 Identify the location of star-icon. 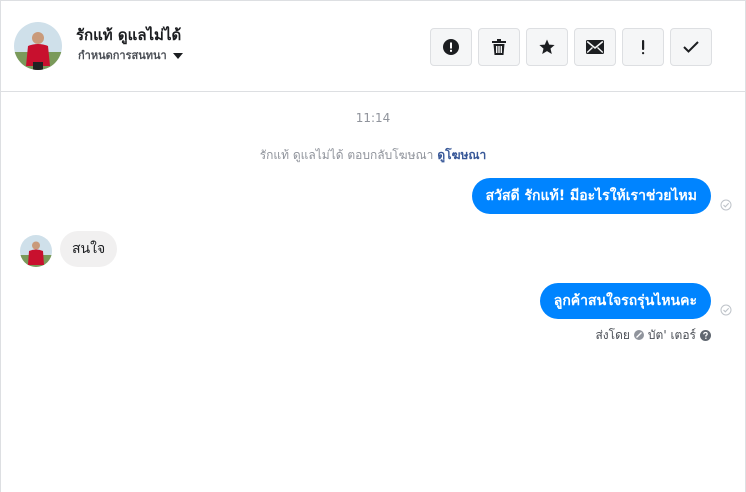
(547, 46).